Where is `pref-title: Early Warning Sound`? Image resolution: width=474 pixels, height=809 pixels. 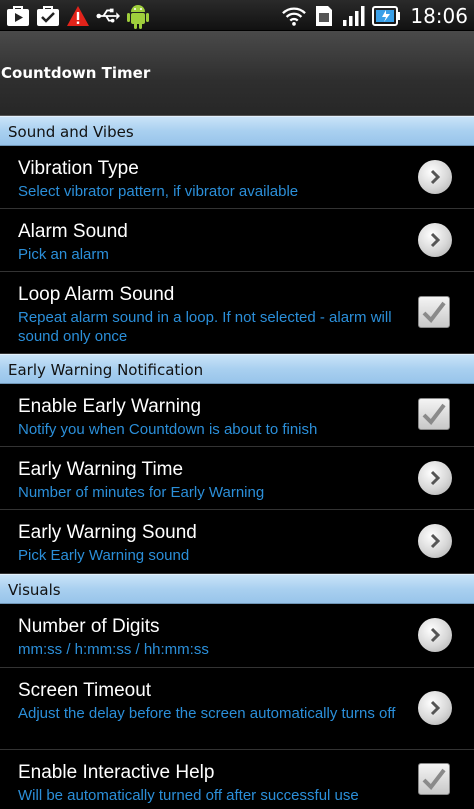 pref-title: Early Warning Sound is located at coordinates (107, 532).